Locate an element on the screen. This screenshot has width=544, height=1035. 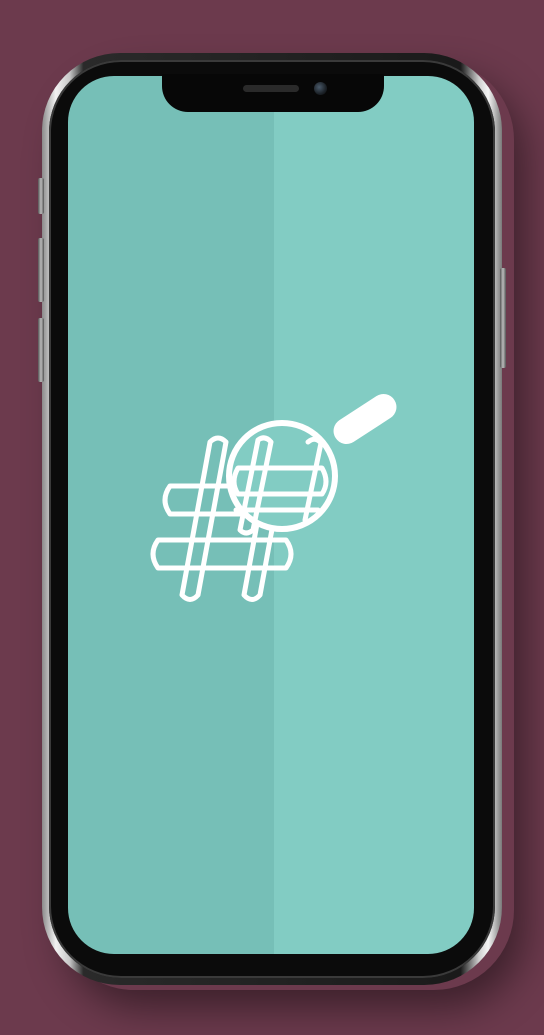
volume-down-button is located at coordinates (41, 350).